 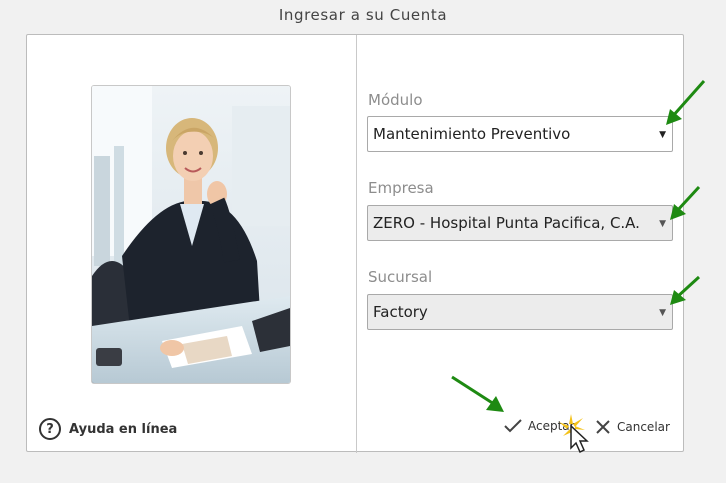 I want to click on caret-down-icon: ▼, so click(x=662, y=135).